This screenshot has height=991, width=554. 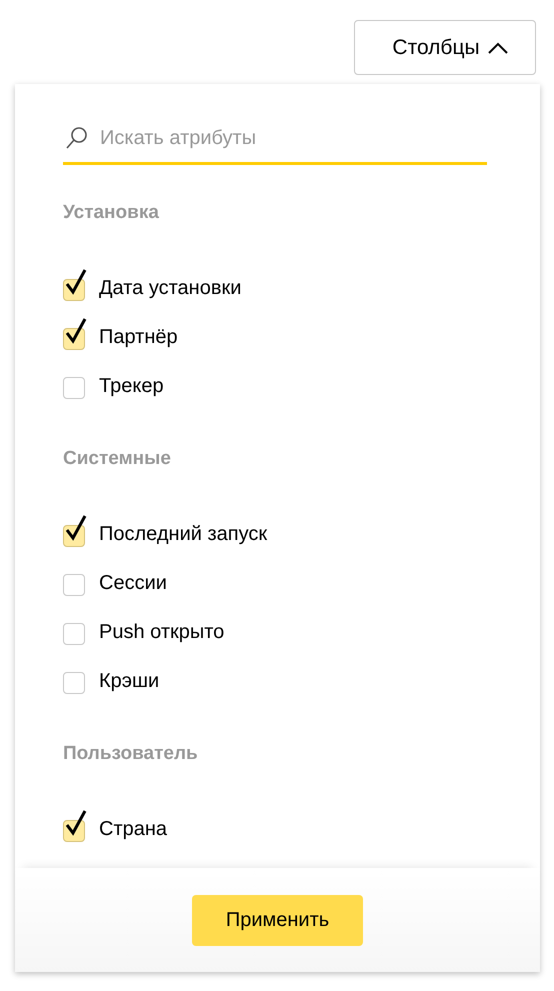 What do you see at coordinates (117, 459) in the screenshot?
I see `group-title: Системные` at bounding box center [117, 459].